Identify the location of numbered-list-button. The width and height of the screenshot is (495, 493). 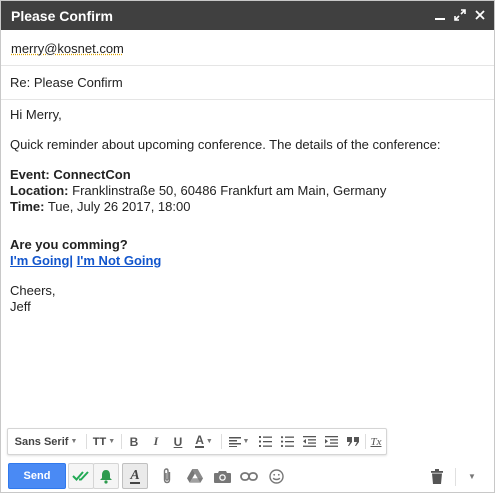
(265, 441).